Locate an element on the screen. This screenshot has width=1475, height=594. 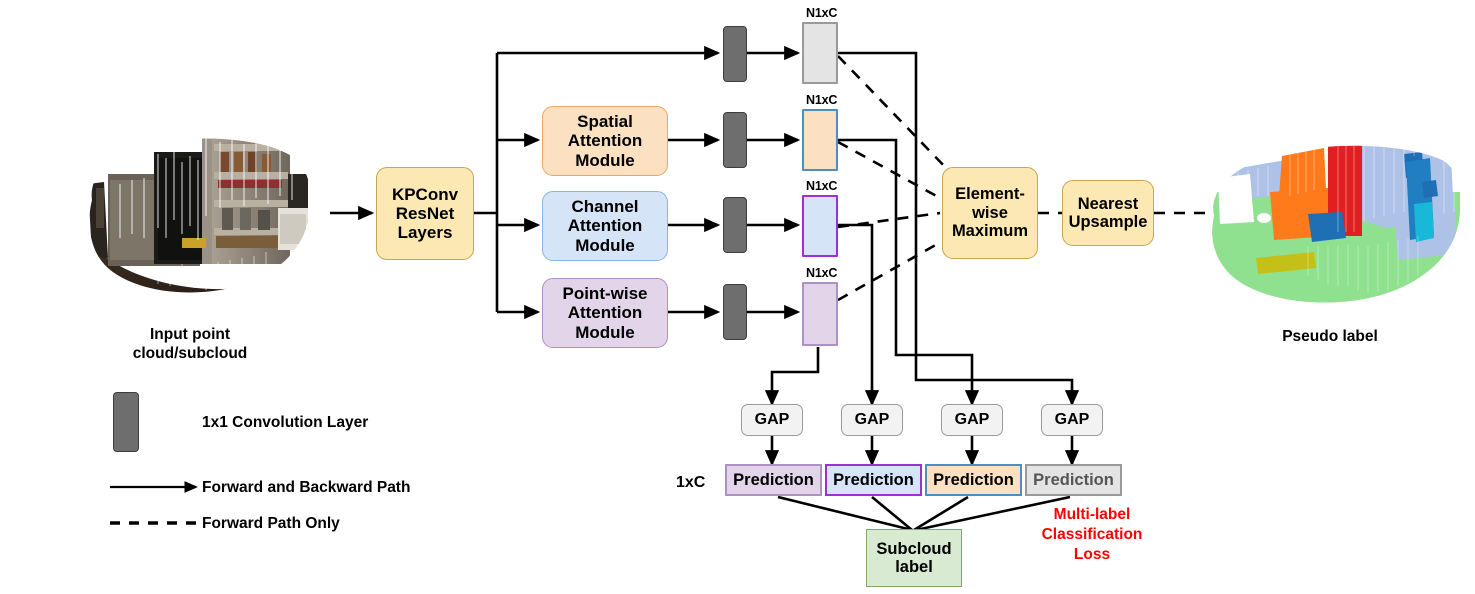
gap-node-1: GAP is located at coordinates (772, 420).